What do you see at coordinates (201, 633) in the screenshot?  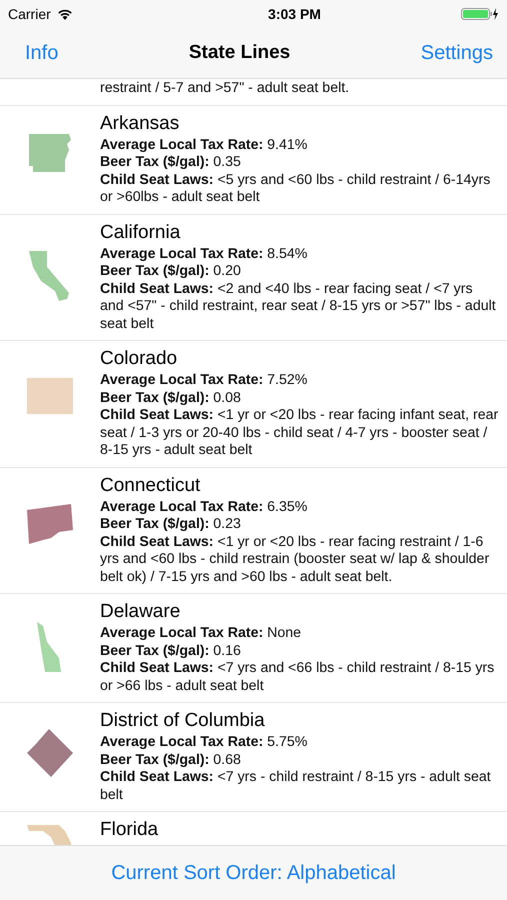 I see `state-info-text: Average Local Tax Rate: None` at bounding box center [201, 633].